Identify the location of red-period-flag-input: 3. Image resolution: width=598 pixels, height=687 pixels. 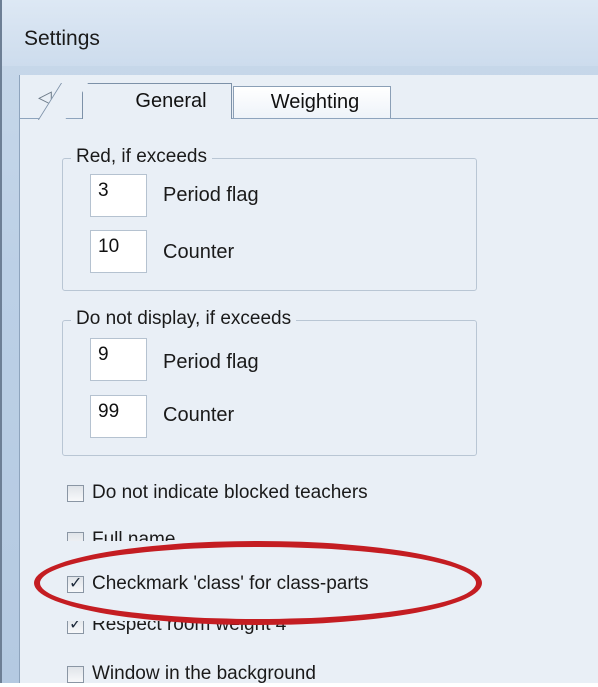
(118, 195).